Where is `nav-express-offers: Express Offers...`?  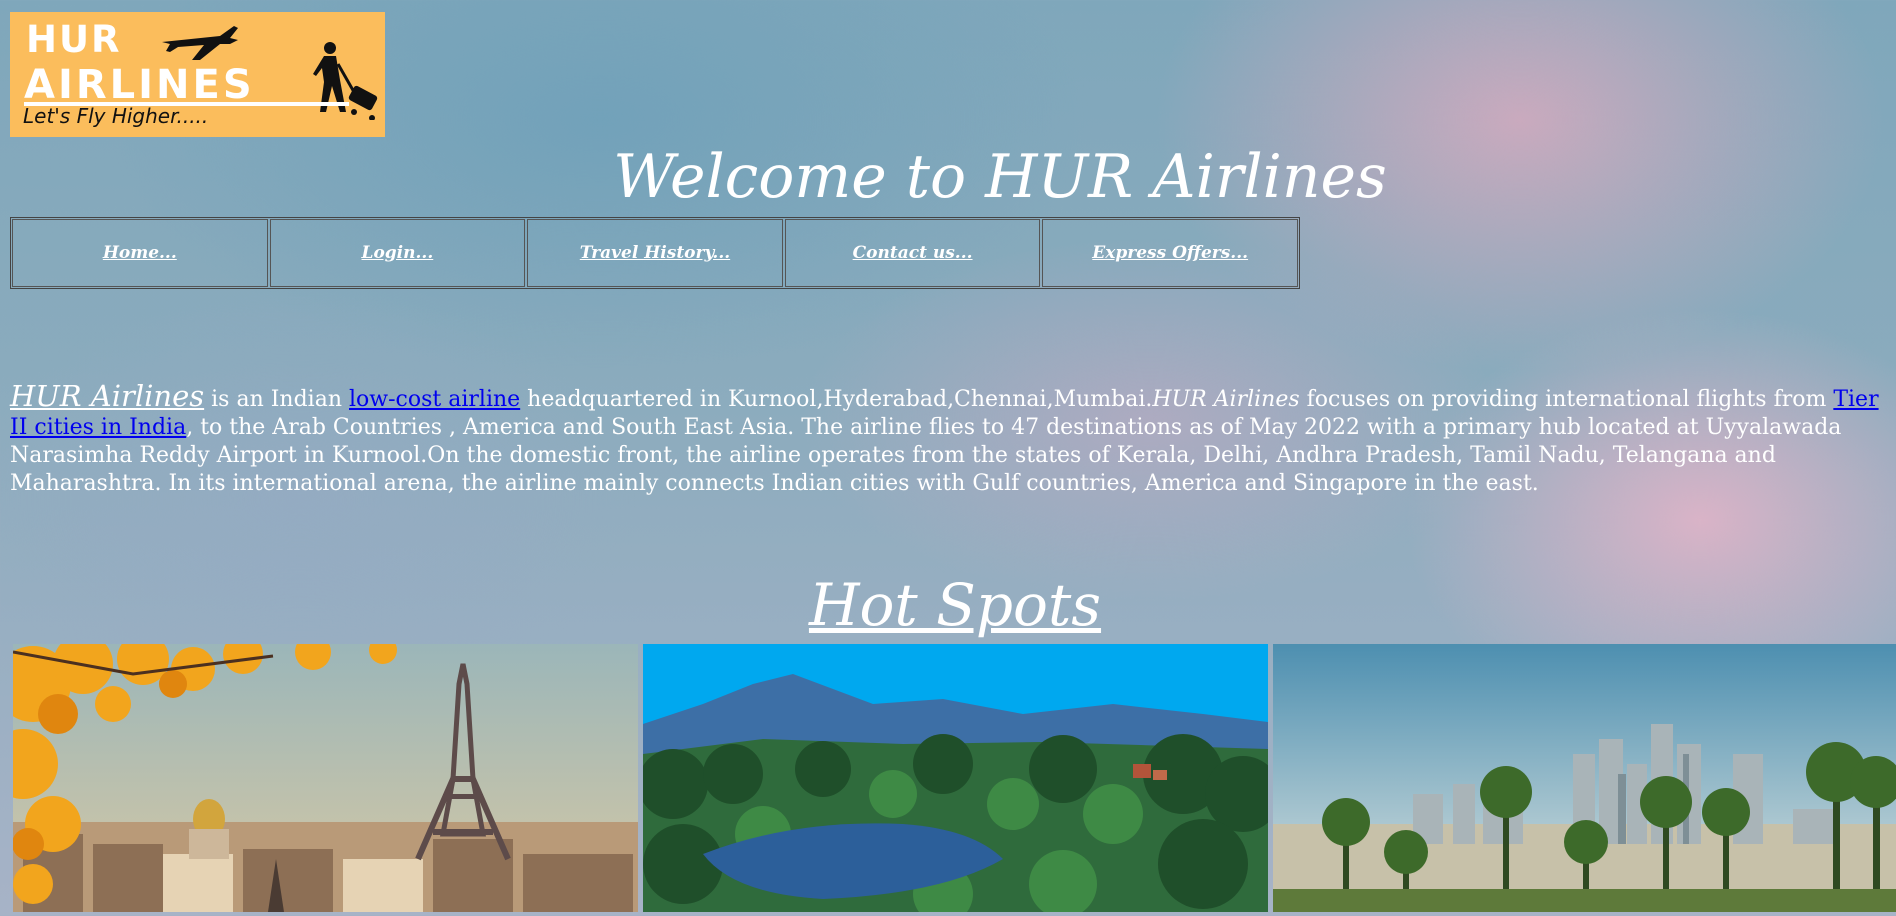
nav-express-offers: Express Offers... is located at coordinates (1170, 253).